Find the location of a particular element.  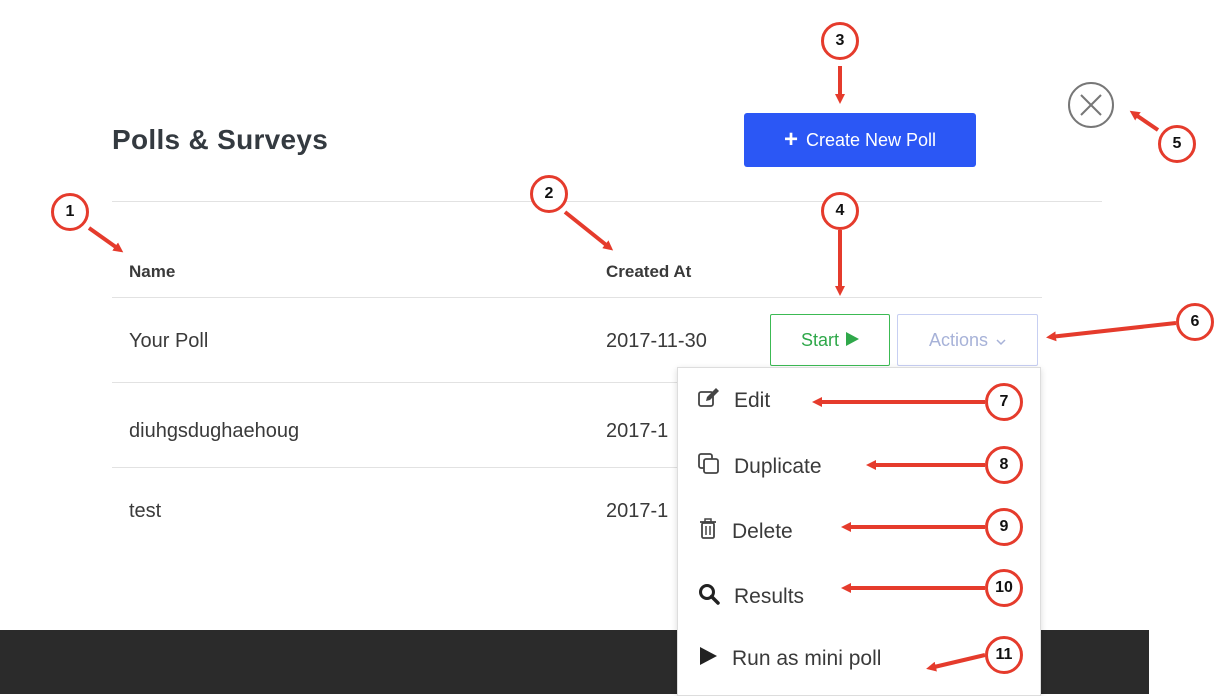

callout-badge-7: 7 is located at coordinates (1004, 402).